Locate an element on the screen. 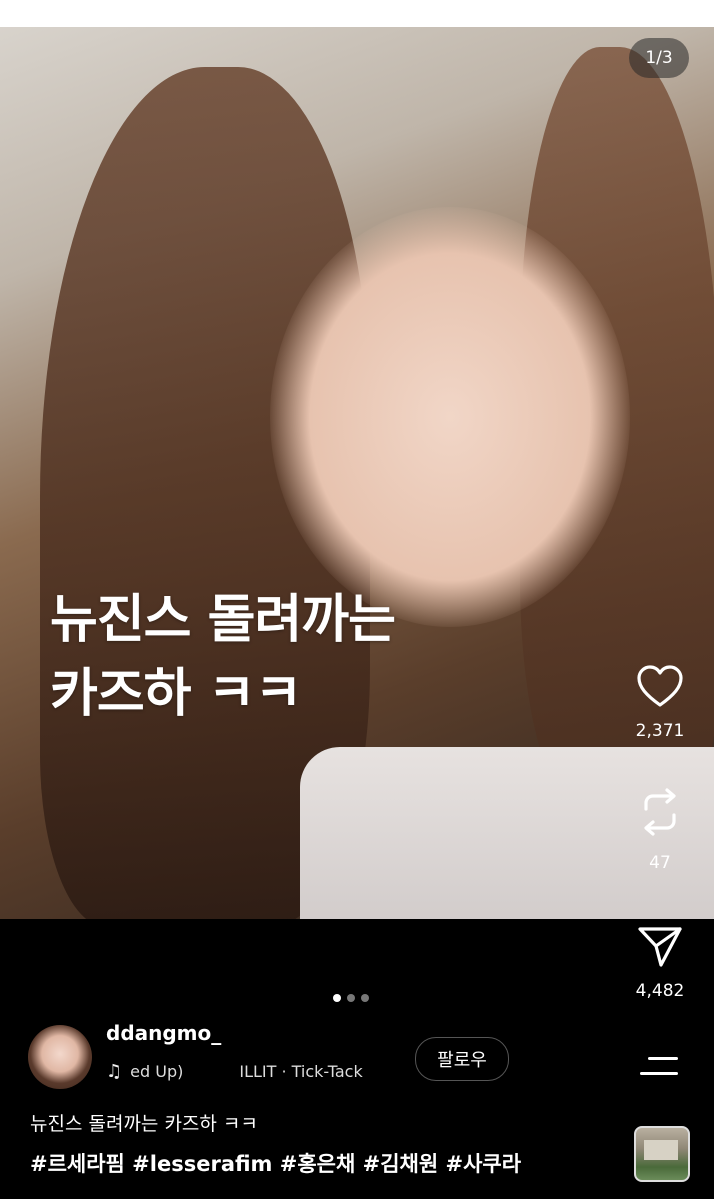  overlay-caption-line1: 뉴진스 돌려까는 is located at coordinates (223, 620).